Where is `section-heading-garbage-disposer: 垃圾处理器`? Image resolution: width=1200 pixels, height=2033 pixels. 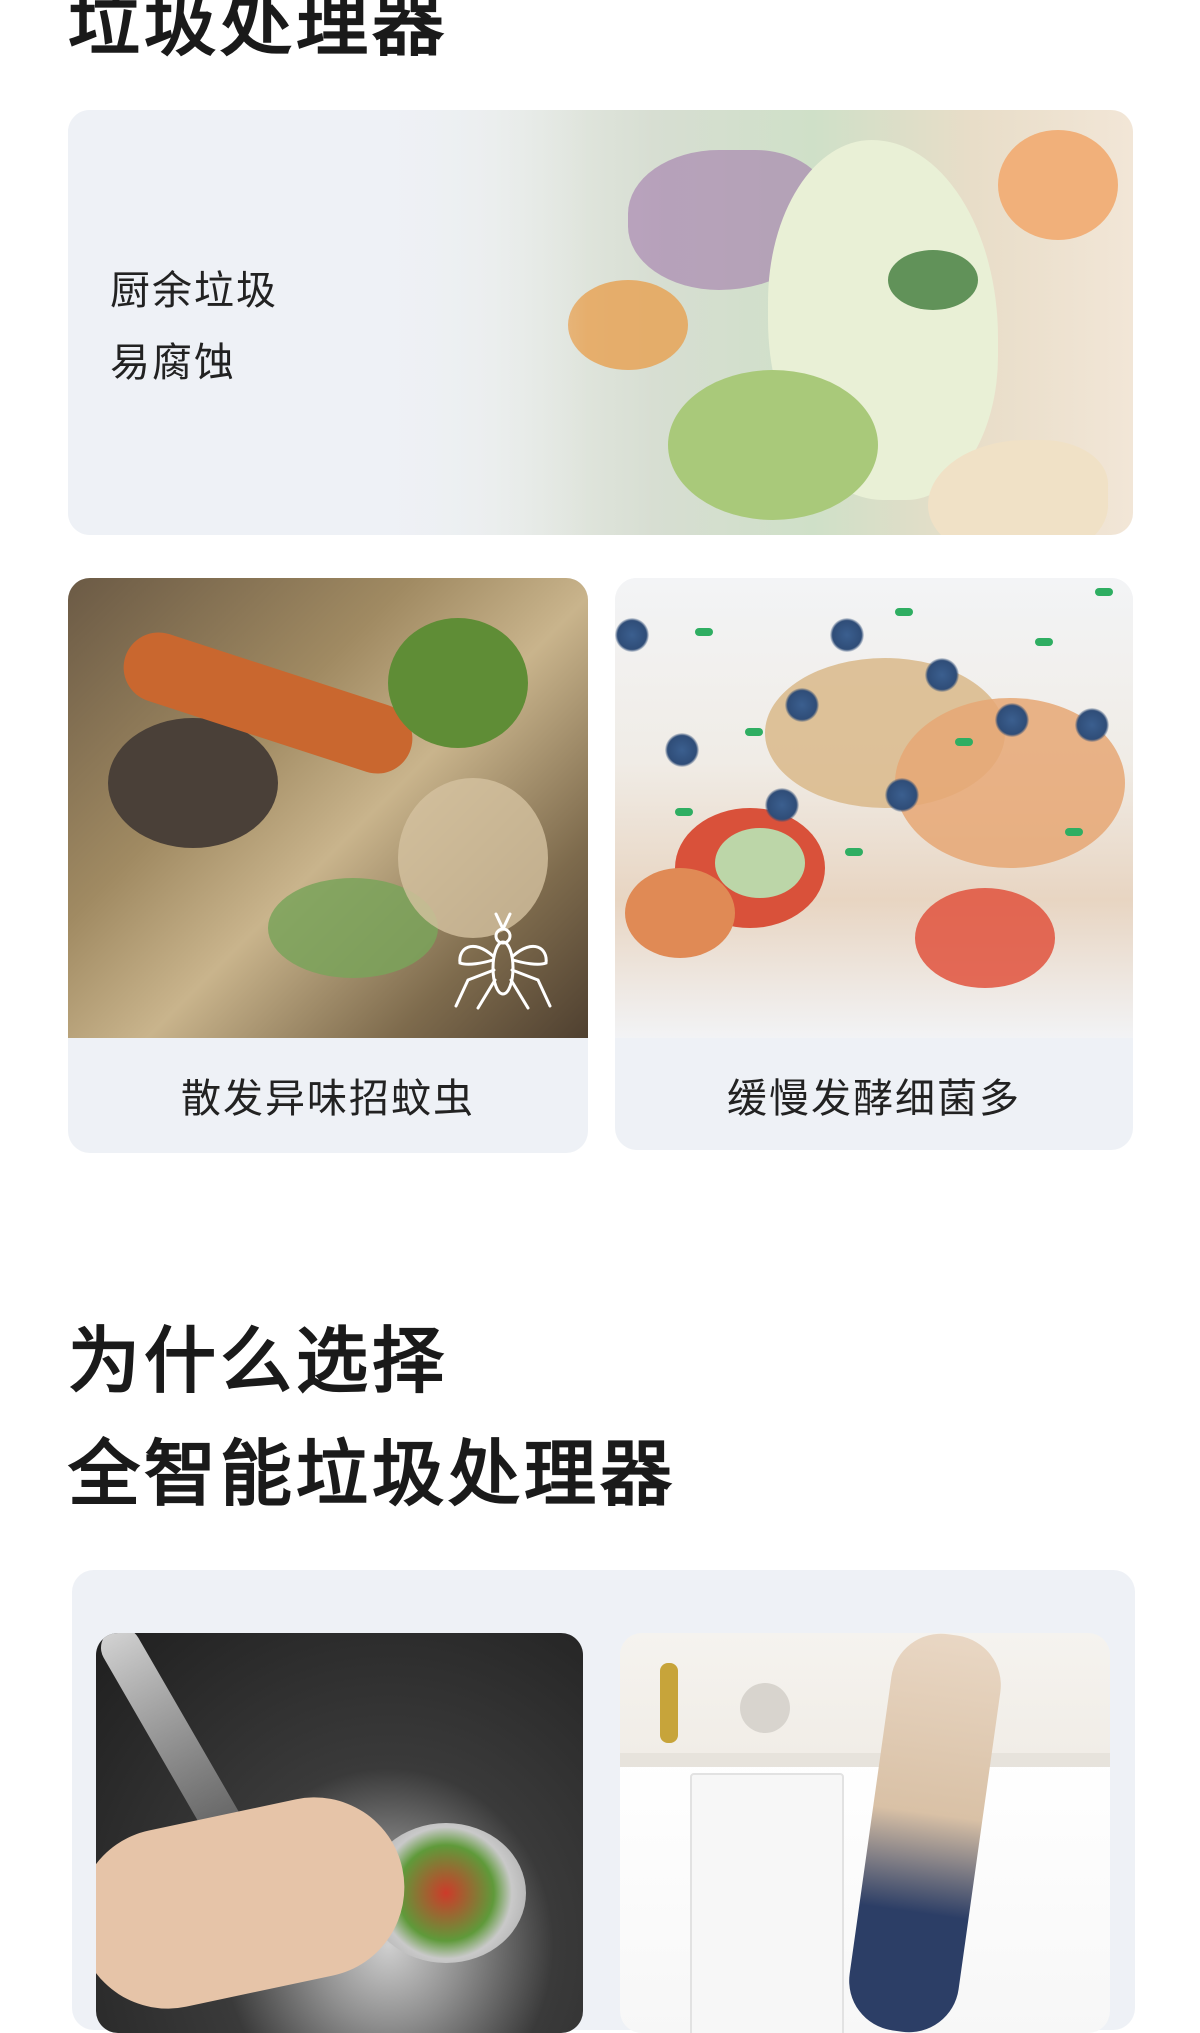
section-heading-garbage-disposer: 垃圾处理器 is located at coordinates (258, 33).